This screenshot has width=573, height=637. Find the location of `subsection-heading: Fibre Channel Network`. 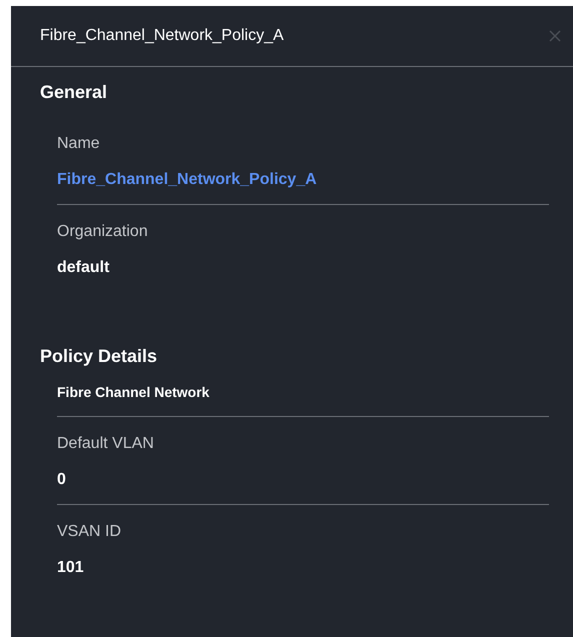

subsection-heading: Fibre Channel Network is located at coordinates (133, 392).